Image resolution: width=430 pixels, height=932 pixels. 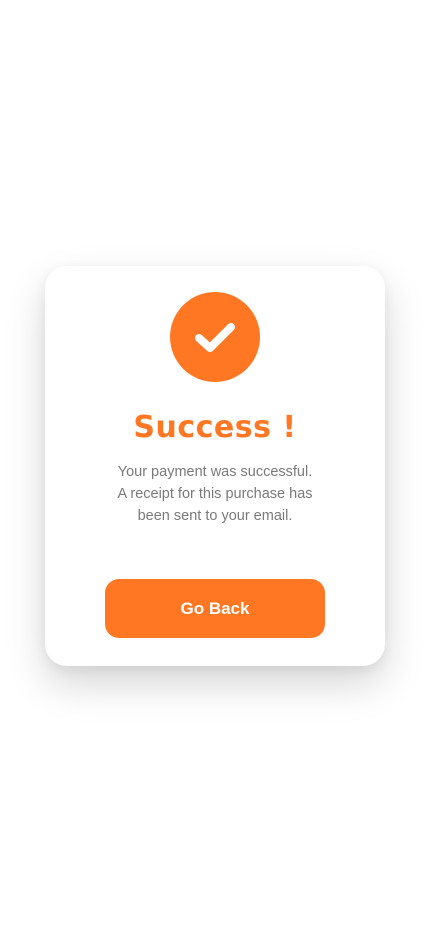 I want to click on message-line: A receipt for this purchase has, so click(x=215, y=494).